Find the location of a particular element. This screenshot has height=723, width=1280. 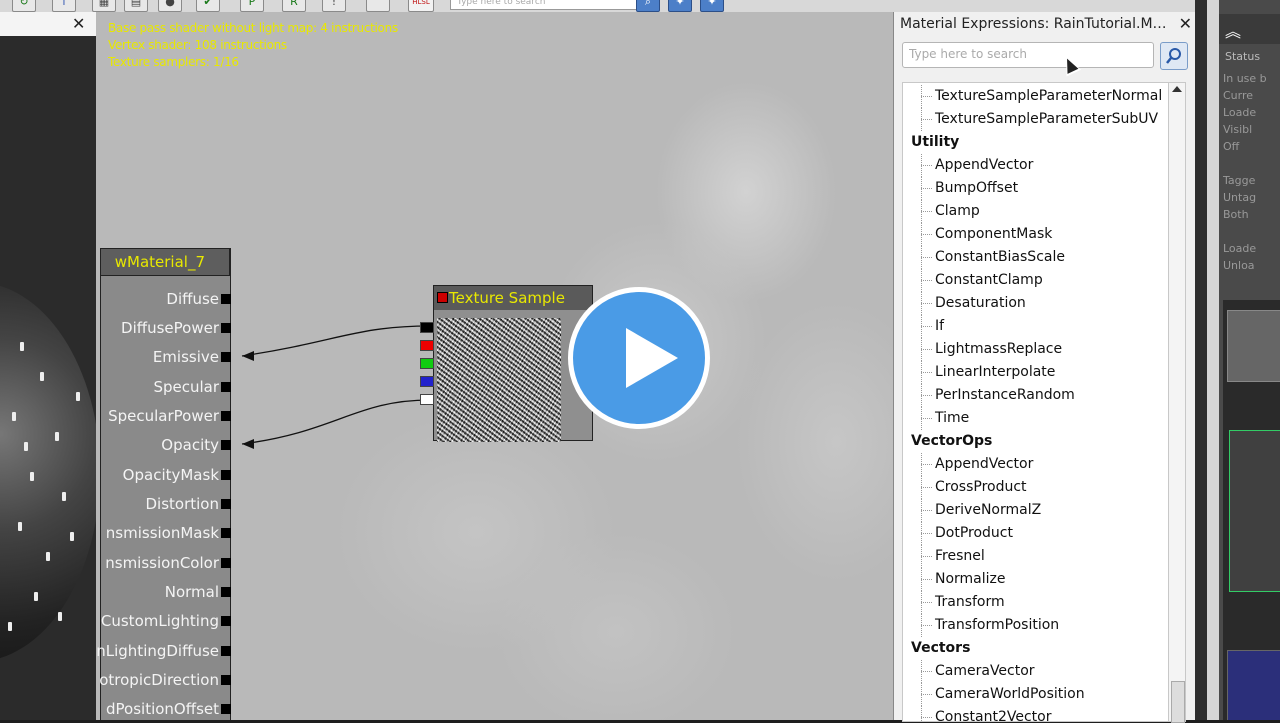

material-input-pin: Specular is located at coordinates (163, 387).